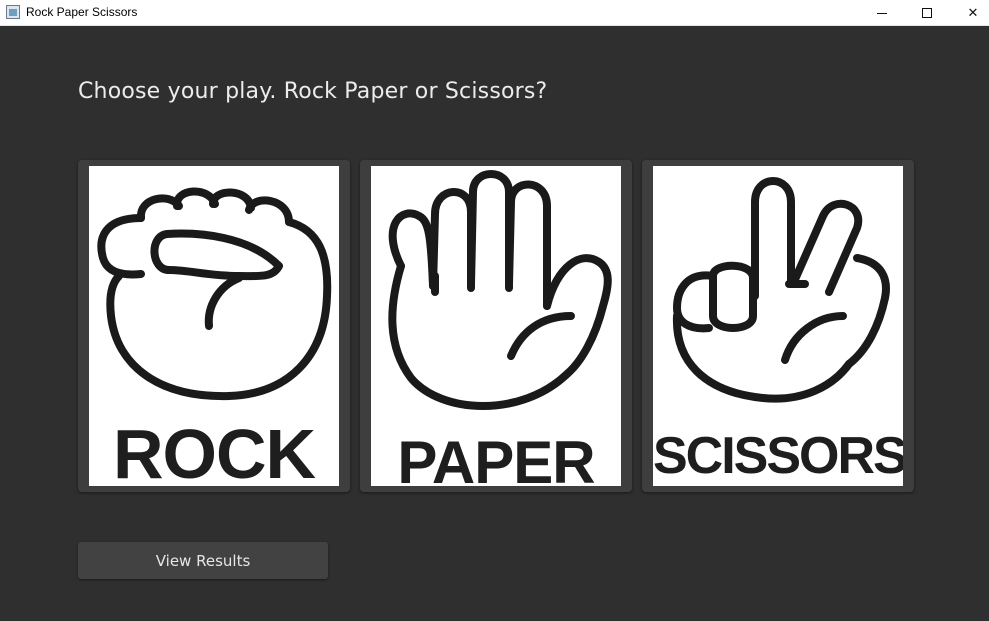 This screenshot has width=989, height=621. Describe the element at coordinates (500, 290) in the screenshot. I see `open-hand-icon` at that location.